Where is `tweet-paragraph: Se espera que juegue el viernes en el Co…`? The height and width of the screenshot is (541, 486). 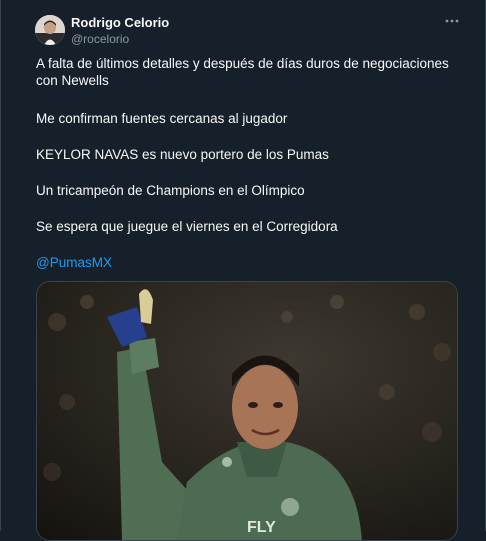 tweet-paragraph: Se espera que juegue el viernes en el Co… is located at coordinates (187, 226).